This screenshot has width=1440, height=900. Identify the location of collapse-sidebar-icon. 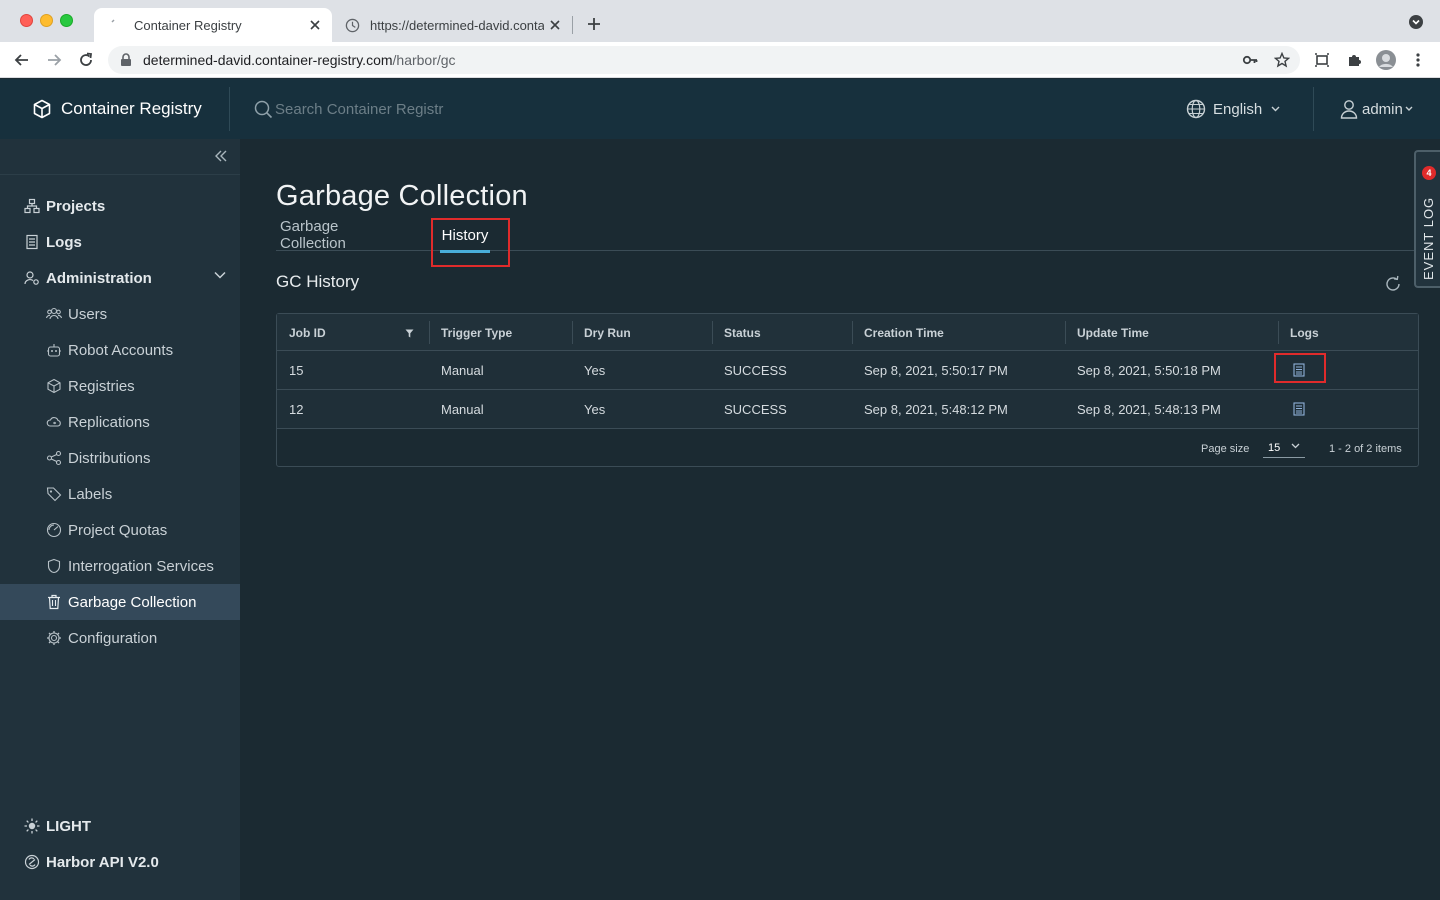
(222, 157).